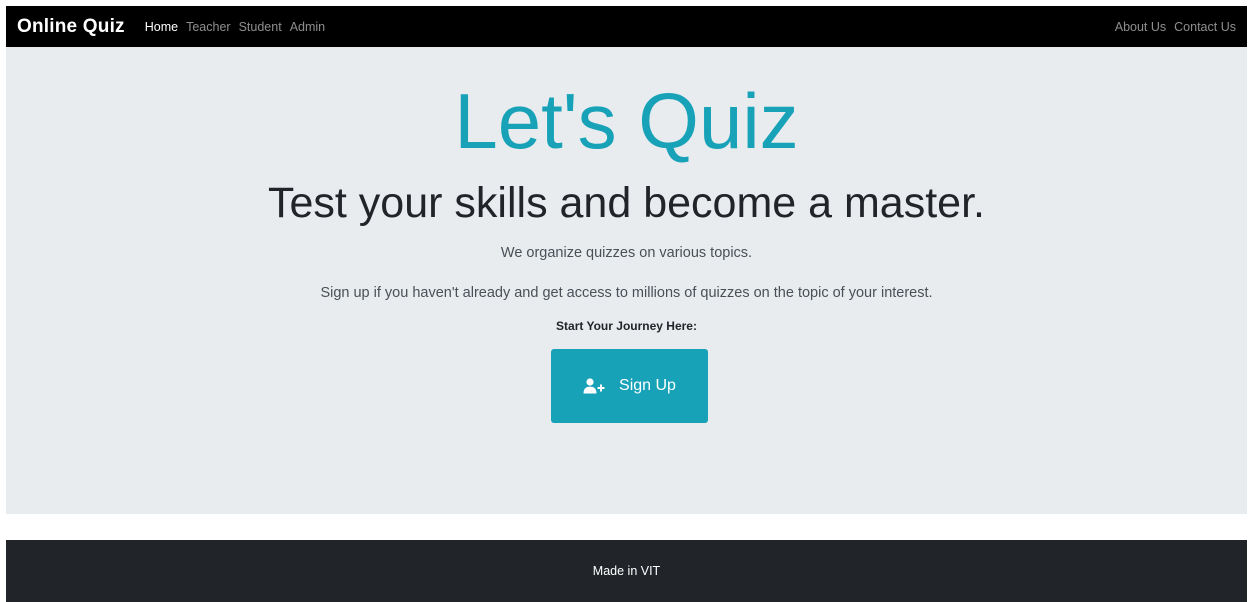 Image resolution: width=1253 pixels, height=602 pixels. Describe the element at coordinates (260, 27) in the screenshot. I see `nav-link-student: Student` at that location.